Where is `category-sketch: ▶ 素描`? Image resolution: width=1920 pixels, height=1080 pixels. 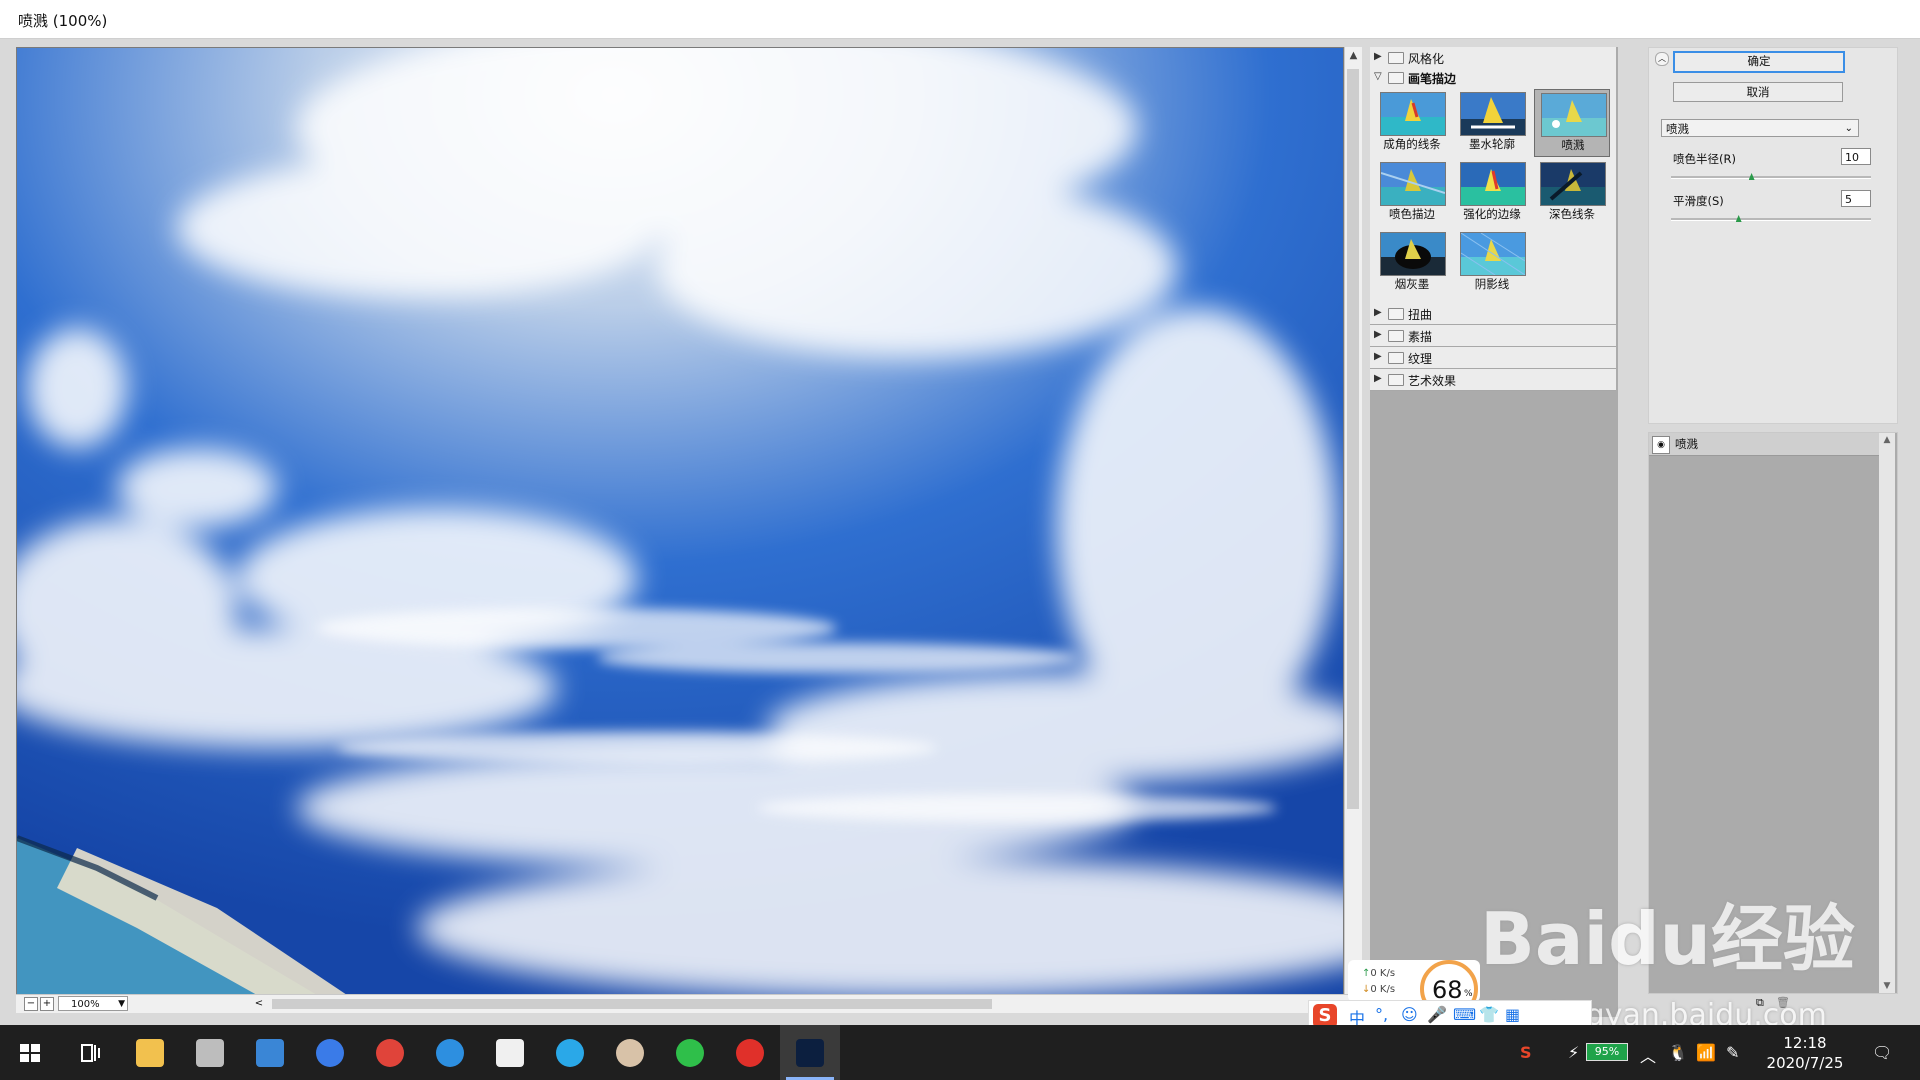
category-sketch: ▶ 素描 is located at coordinates (1493, 336).